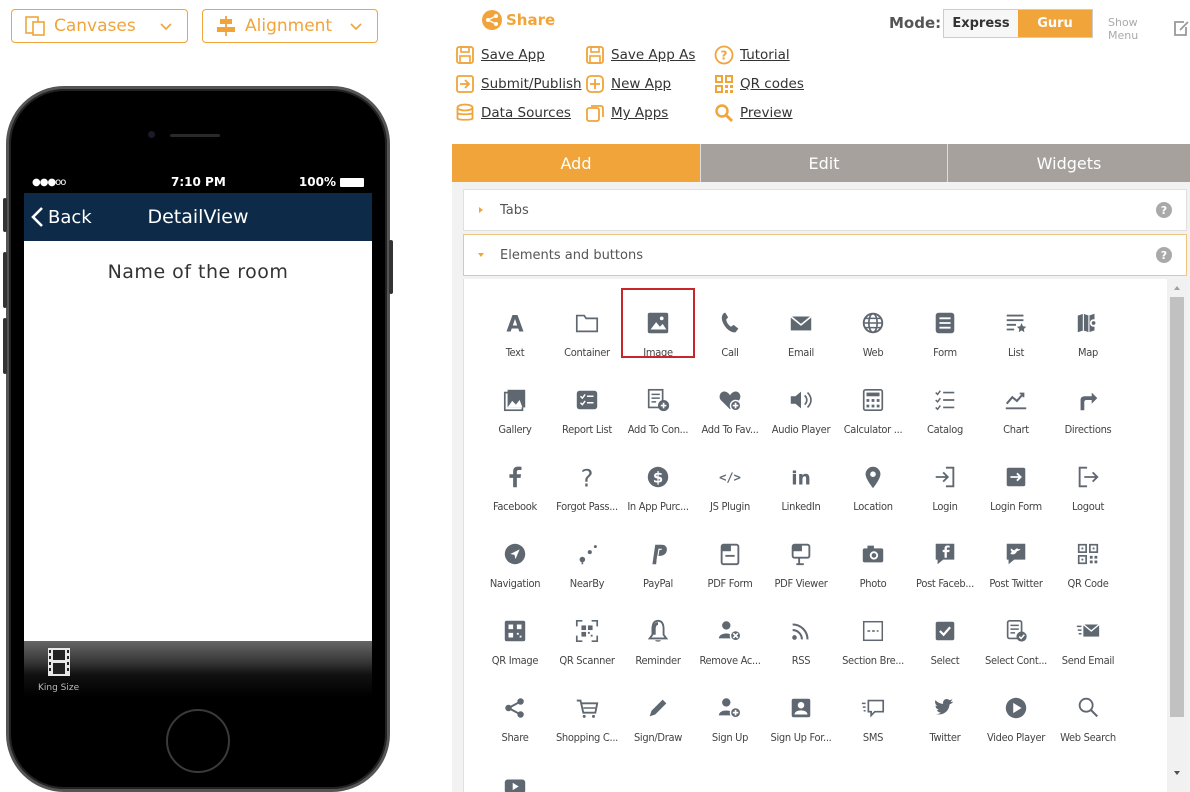 This screenshot has width=1190, height=792. Describe the element at coordinates (945, 323) in the screenshot. I see `element-form: Form` at that location.